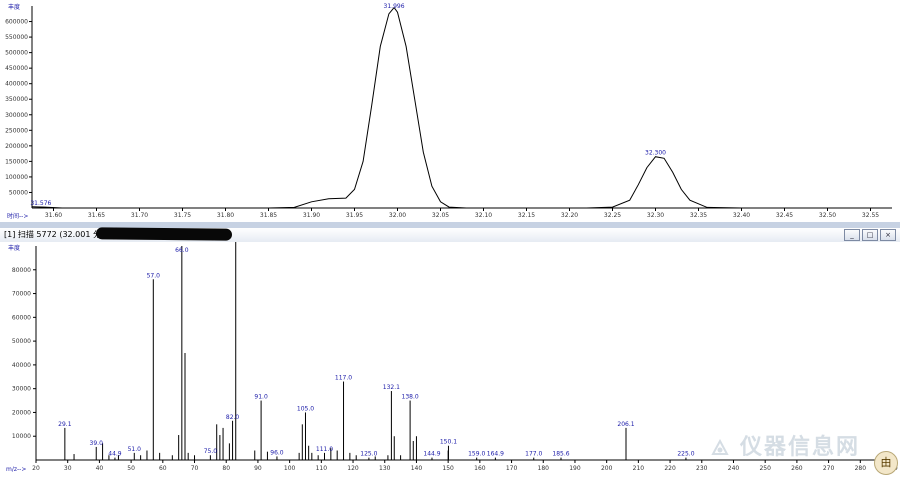 The width and height of the screenshot is (900, 479). Describe the element at coordinates (16, 146) in the screenshot. I see `y-tick-label: 200000` at that location.